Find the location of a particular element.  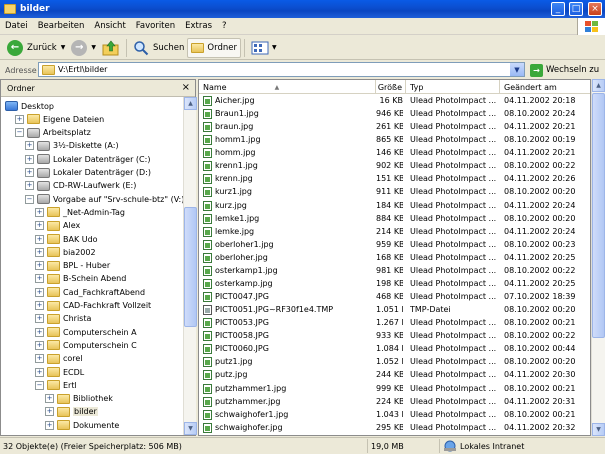

column-size: Größe is located at coordinates (391, 87).